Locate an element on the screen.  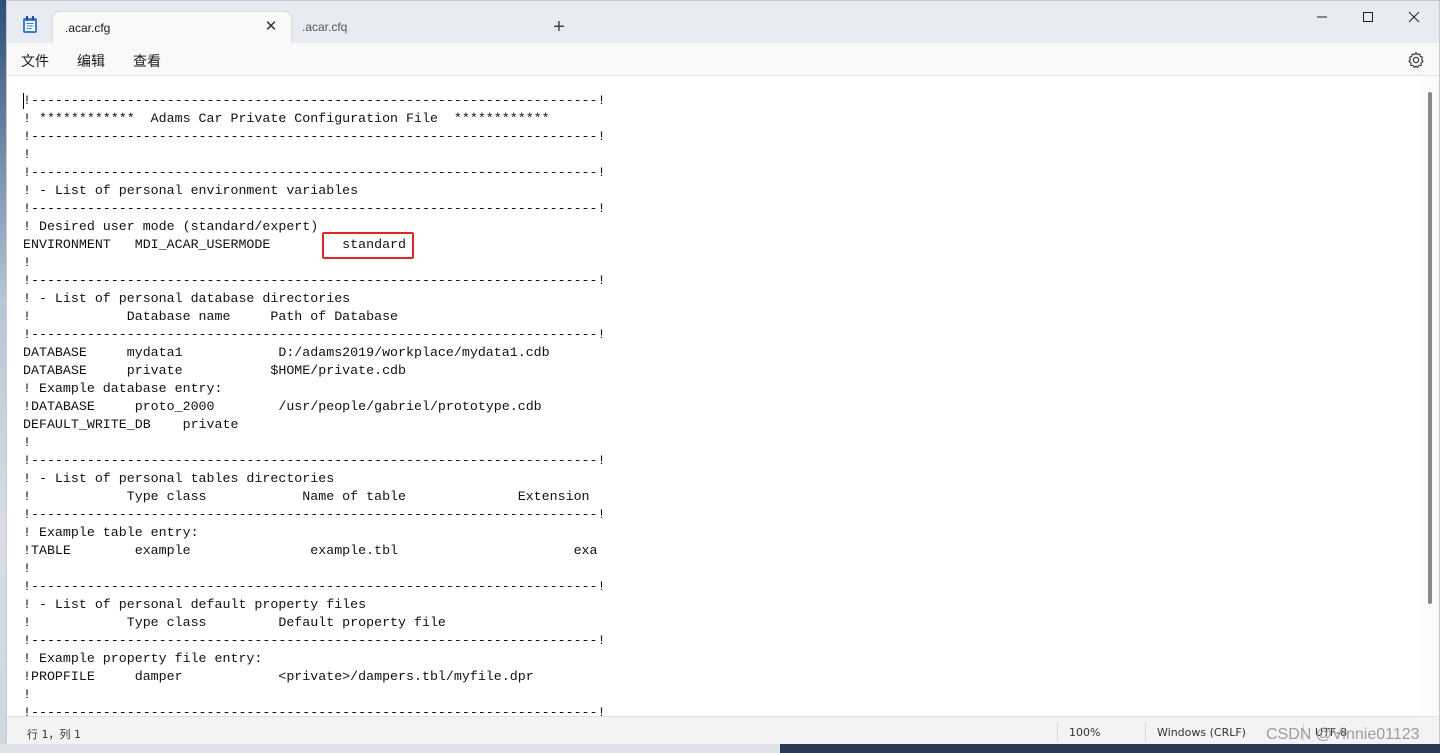
close-icon is located at coordinates (1414, 17).